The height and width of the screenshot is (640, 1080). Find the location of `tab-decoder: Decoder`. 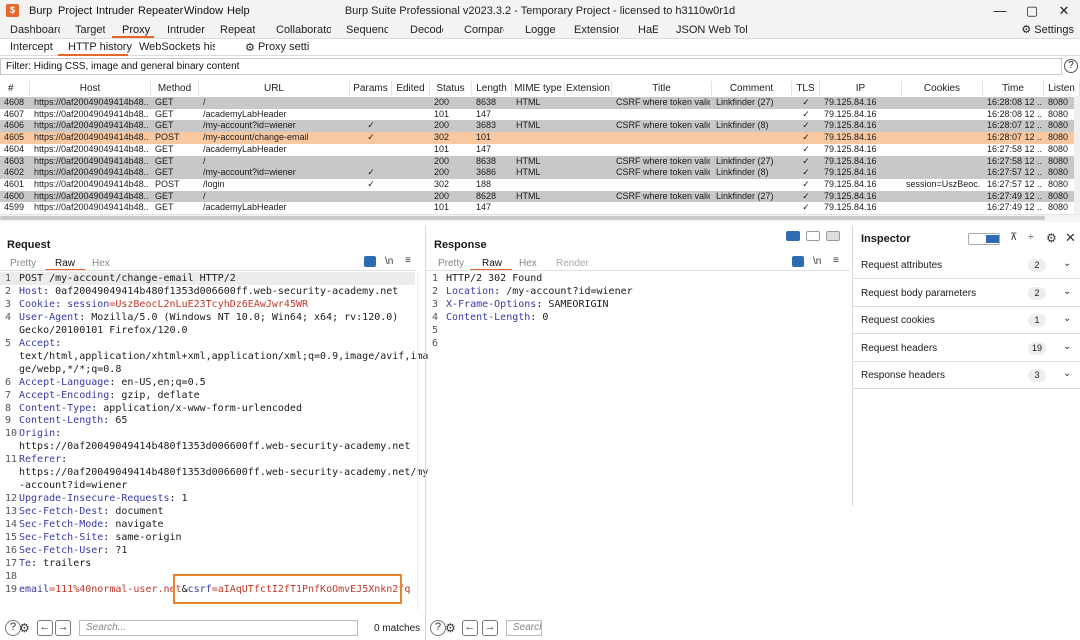

tab-decoder: Decoder is located at coordinates (426, 31).